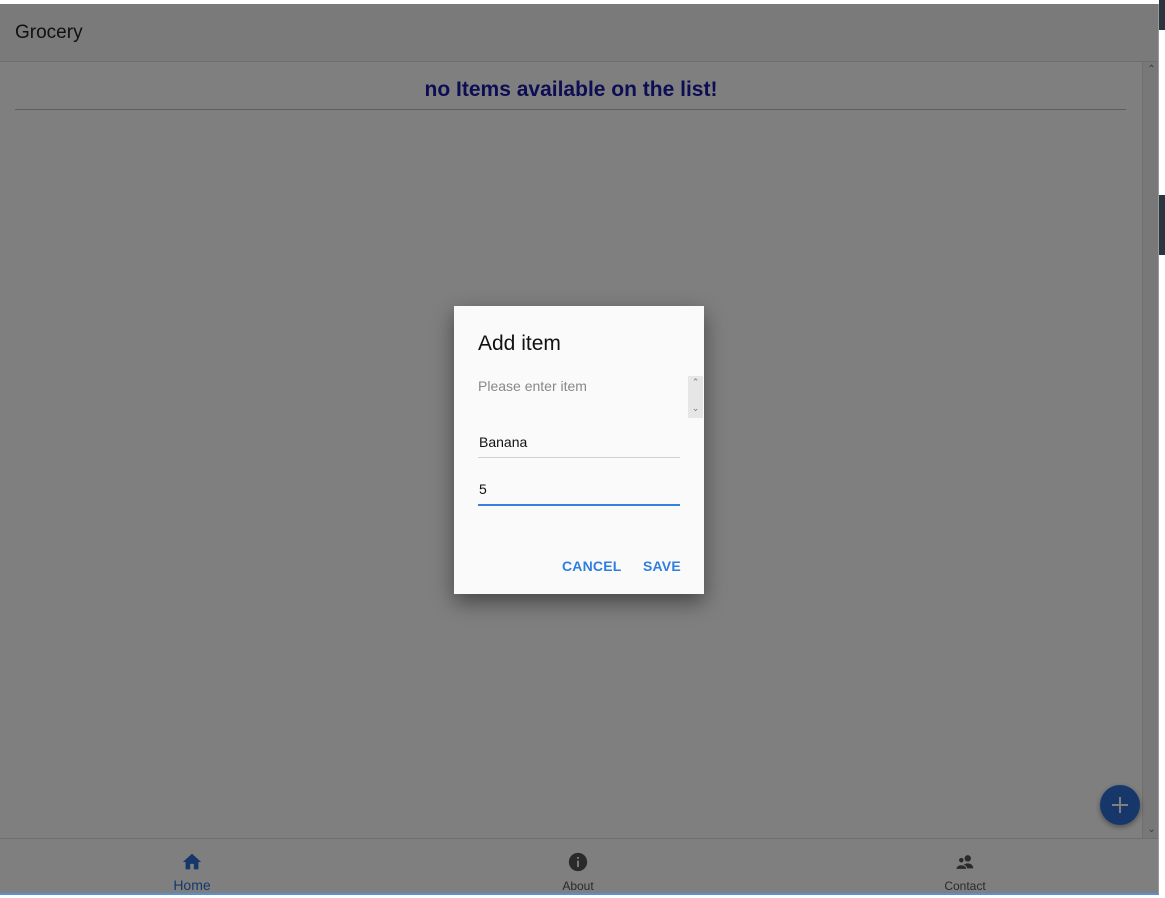  What do you see at coordinates (695, 408) in the screenshot?
I see `scroll-down-icon: ⌄` at bounding box center [695, 408].